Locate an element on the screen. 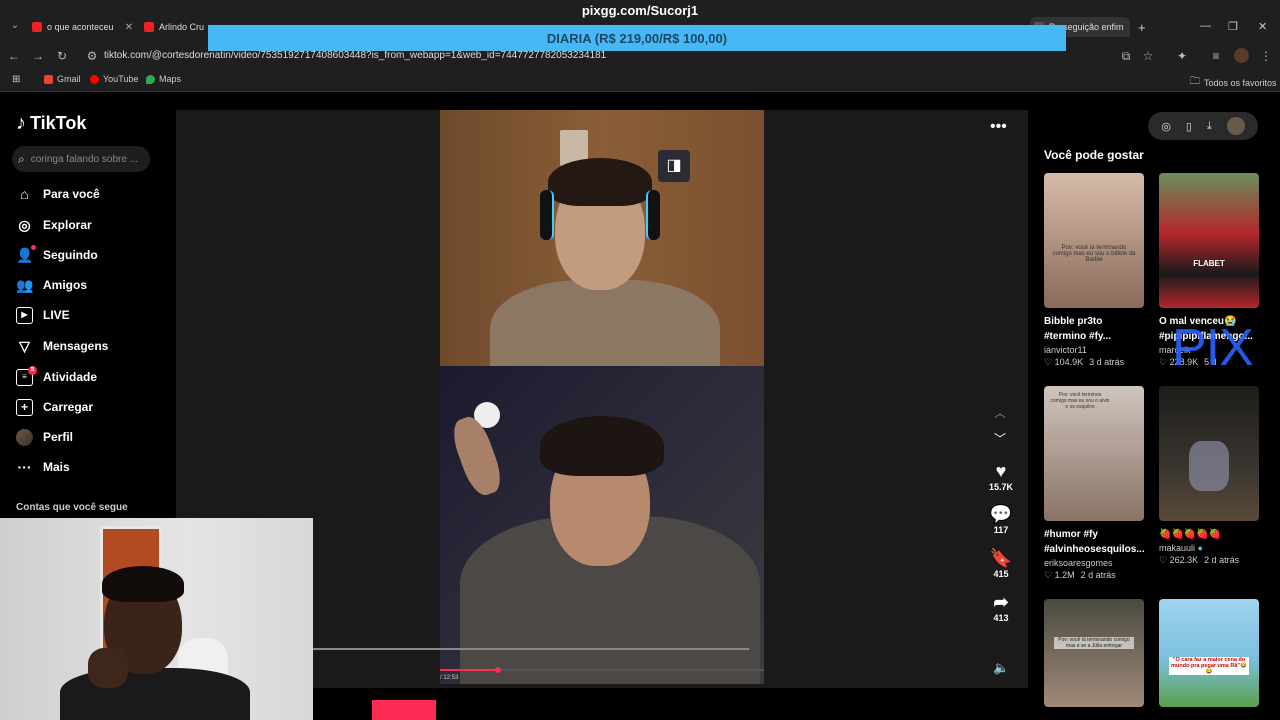 This screenshot has height=720, width=1280. restore-icon: ❐ is located at coordinates (1233, 26).